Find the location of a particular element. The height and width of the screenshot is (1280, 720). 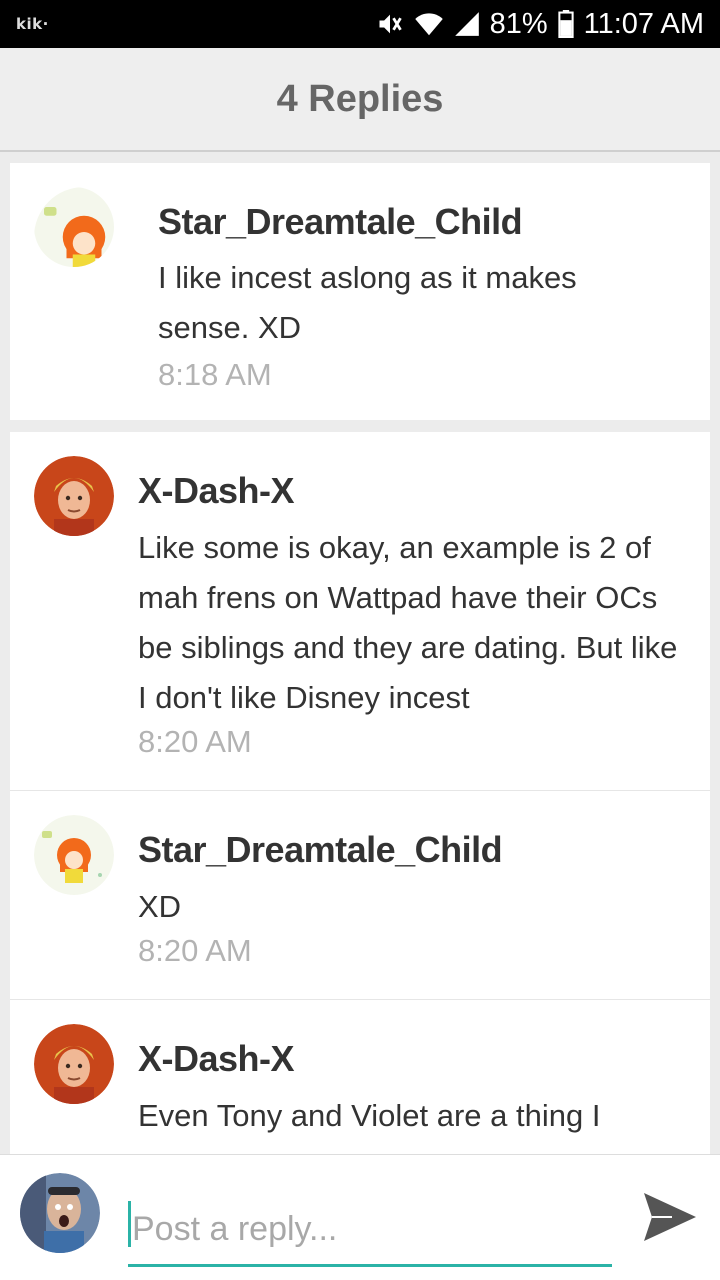

signal-icon is located at coordinates (467, 24).